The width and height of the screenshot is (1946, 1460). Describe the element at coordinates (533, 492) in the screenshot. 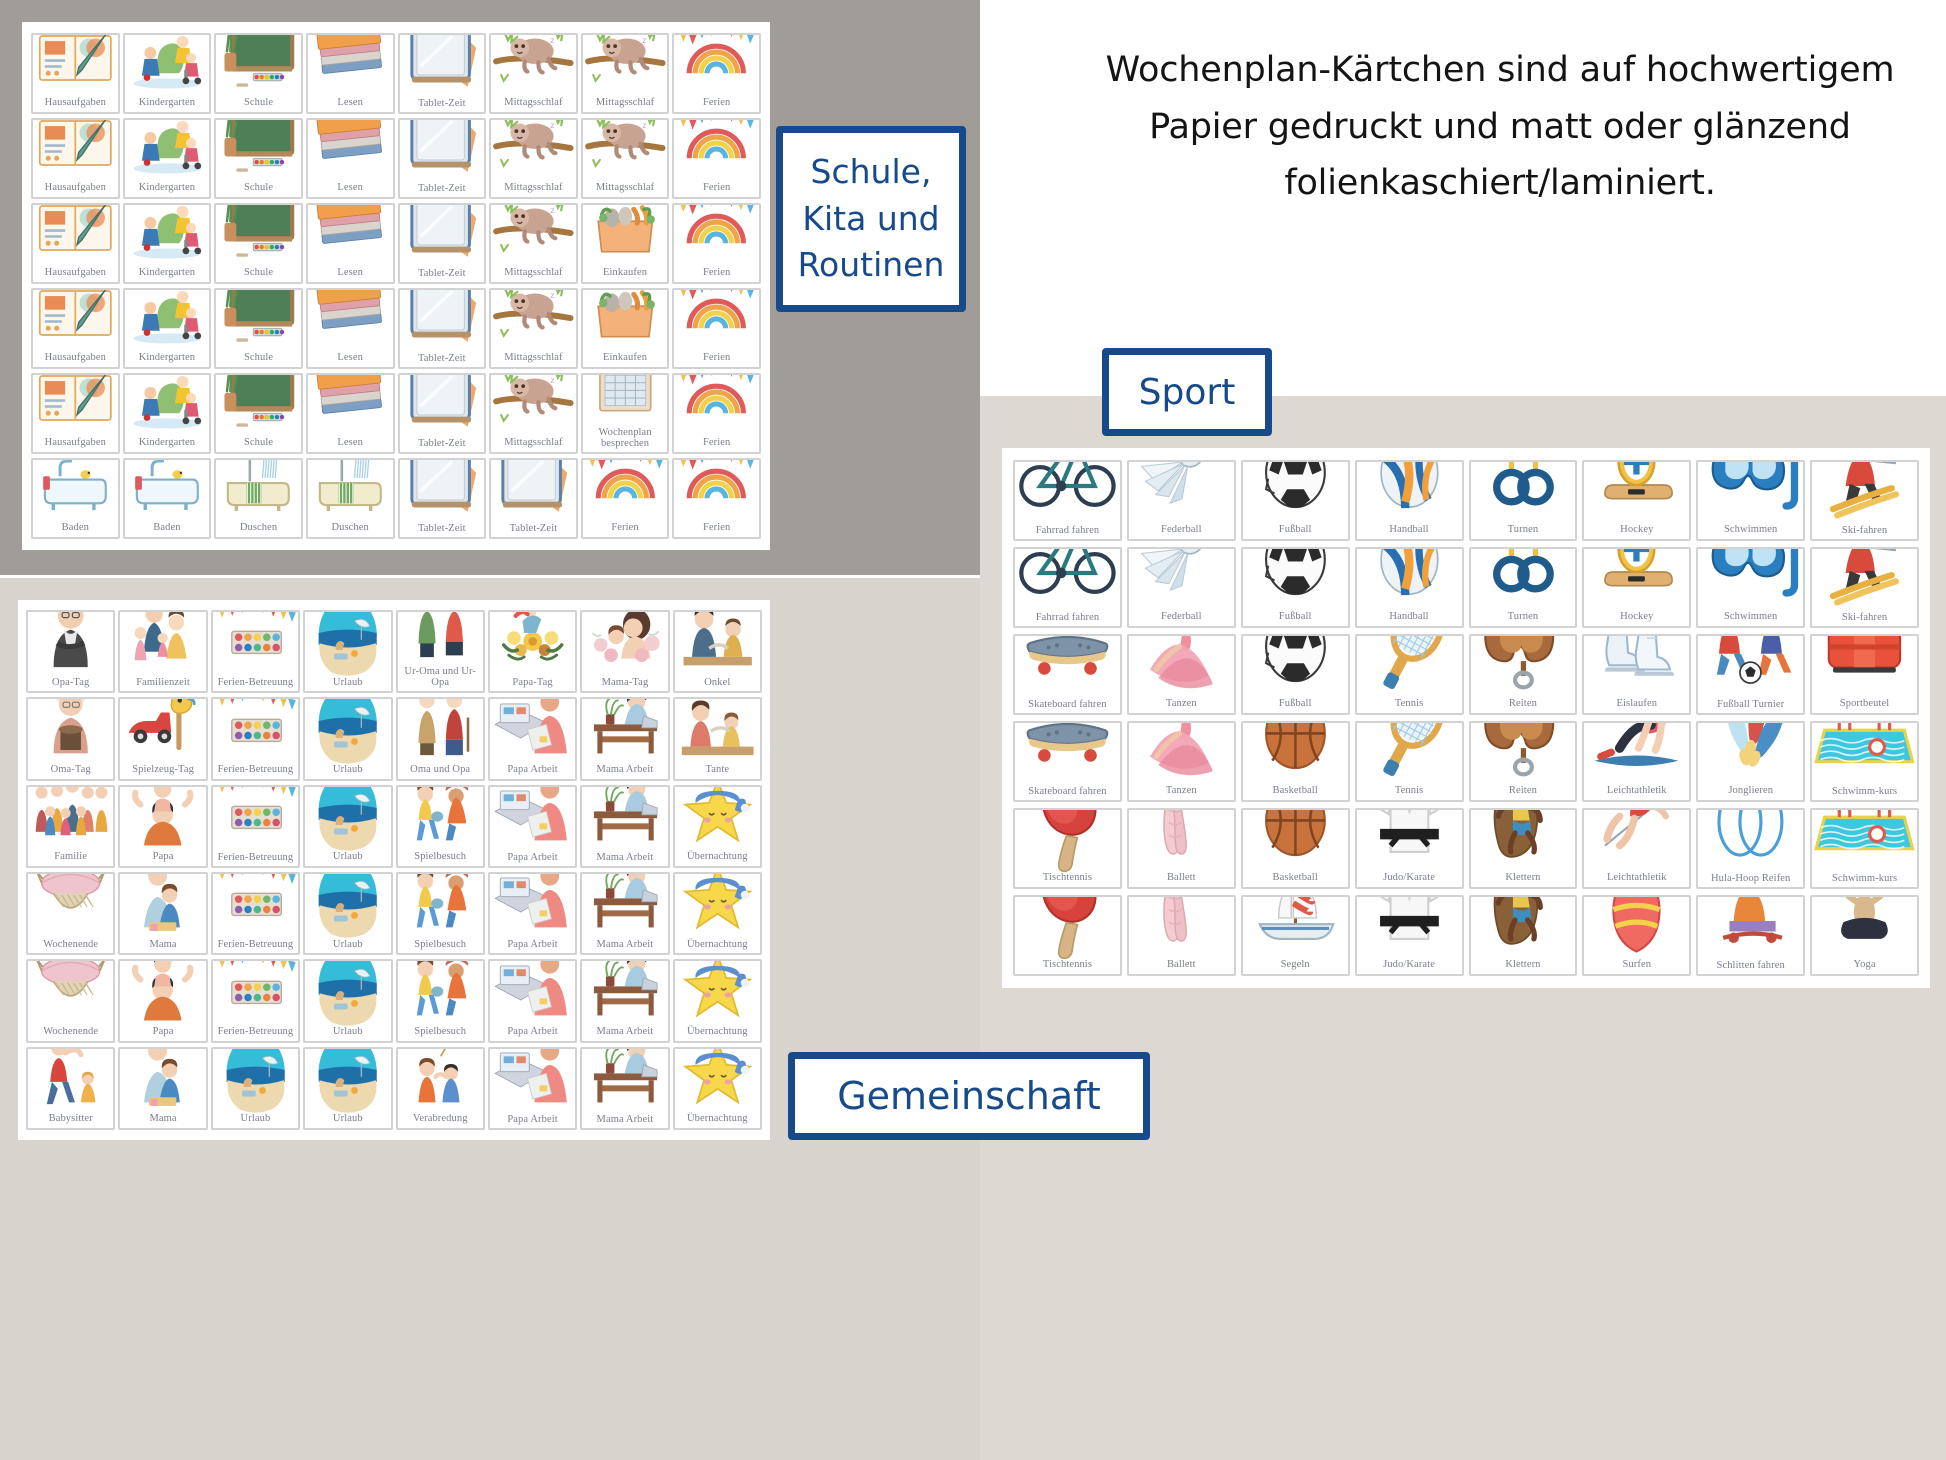

I see `tablet-icon` at that location.